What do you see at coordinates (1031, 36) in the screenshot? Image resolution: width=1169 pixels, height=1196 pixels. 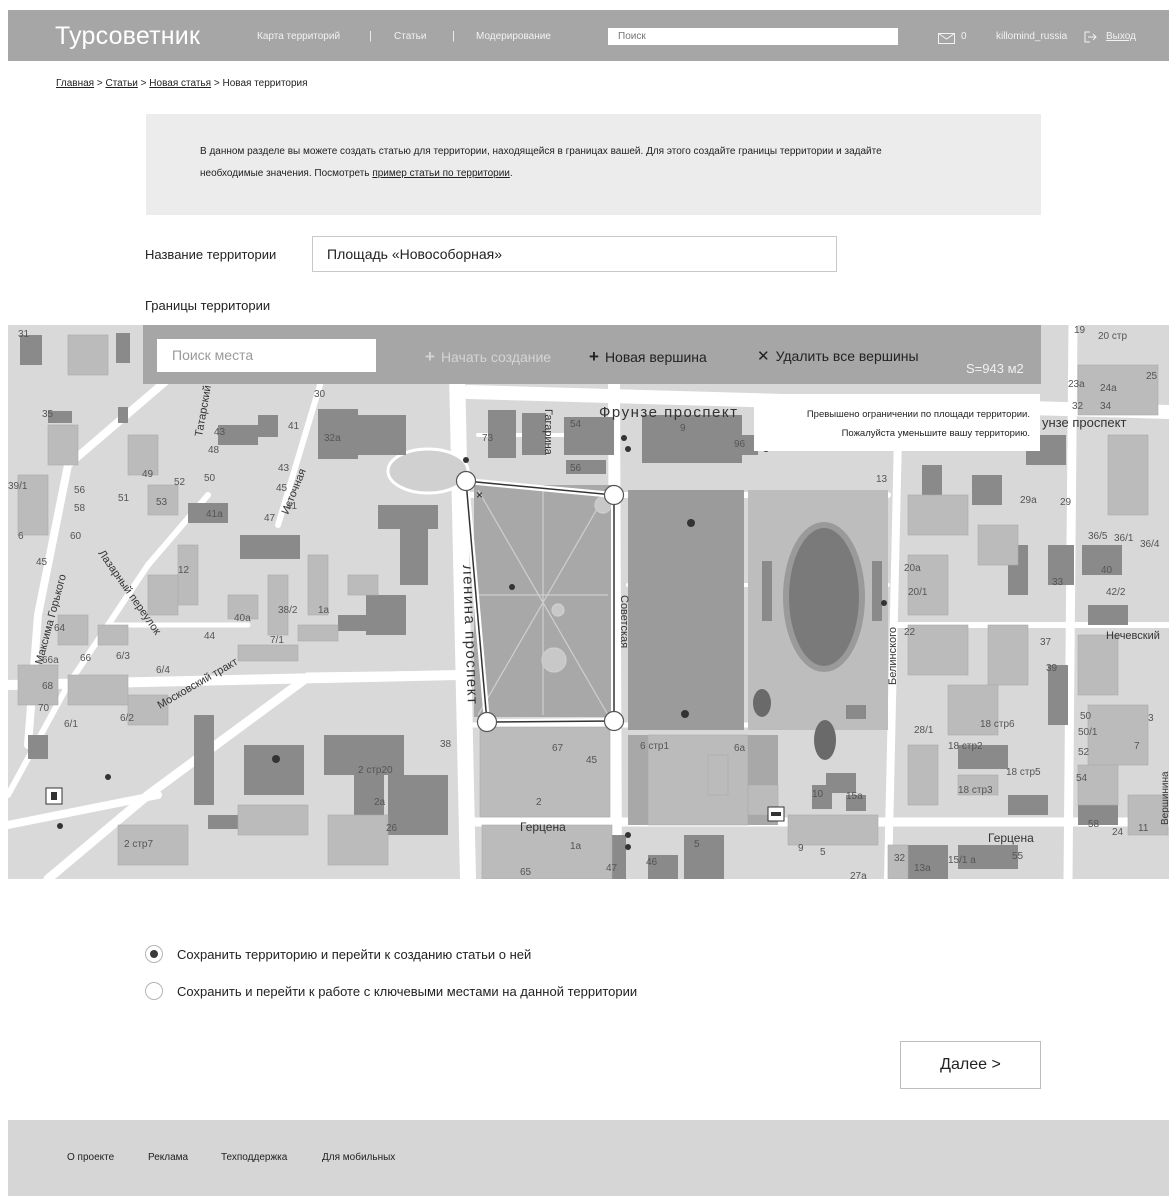 I see `username-link: killomind_russia` at bounding box center [1031, 36].